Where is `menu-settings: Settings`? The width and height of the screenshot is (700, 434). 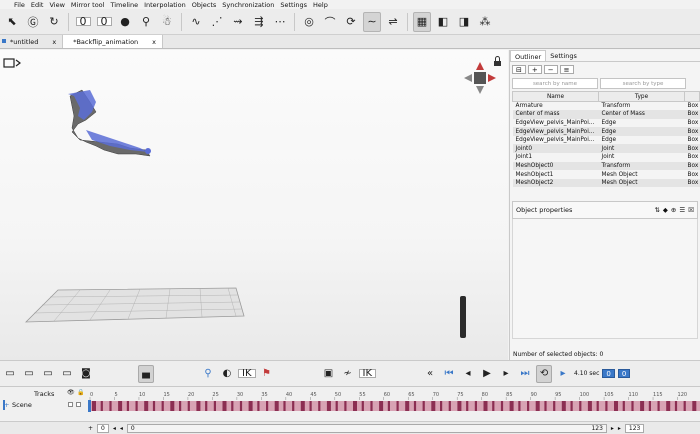 menu-settings: Settings is located at coordinates (293, 5).